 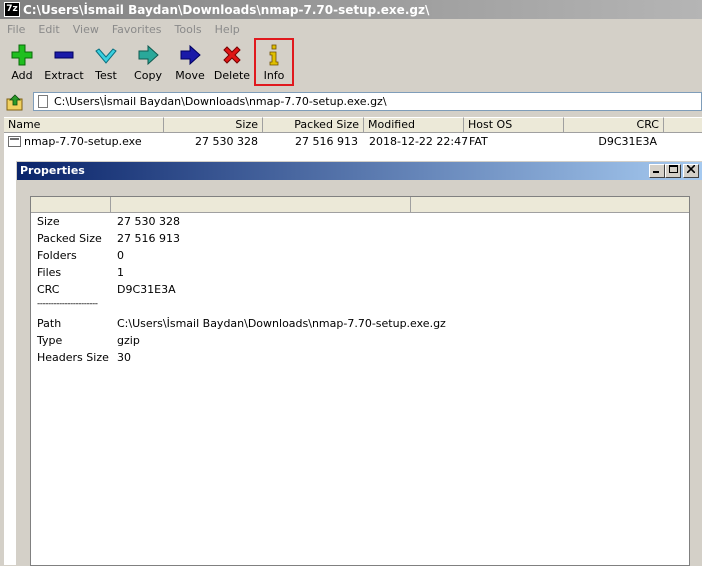 I want to click on property-key: Path, so click(x=49, y=323).